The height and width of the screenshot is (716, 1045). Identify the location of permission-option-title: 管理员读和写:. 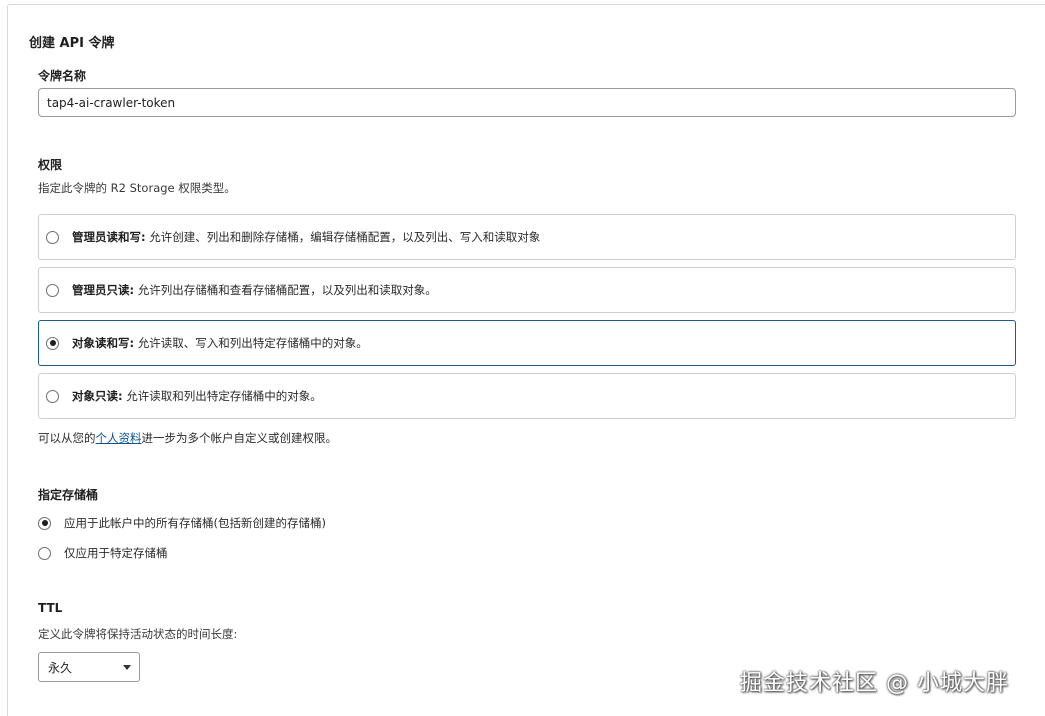
(109, 237).